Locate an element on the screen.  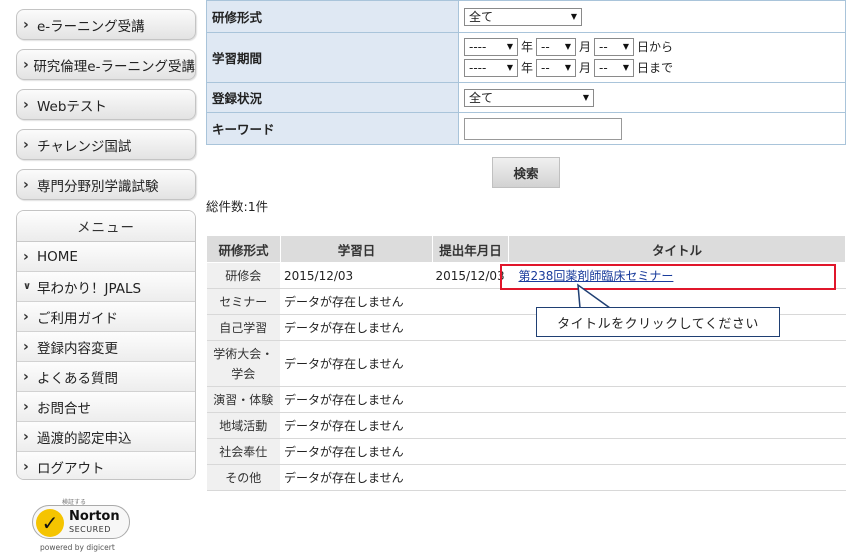
table-row: その他 データが存在しません is located at coordinates (526, 477).